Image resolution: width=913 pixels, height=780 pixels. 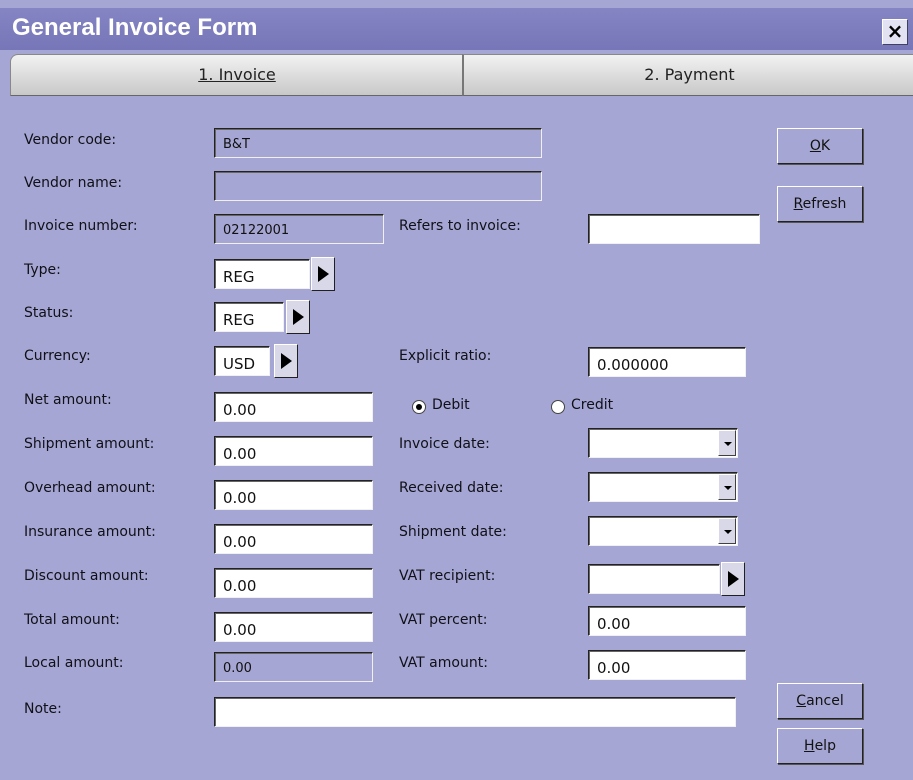 What do you see at coordinates (447, 576) in the screenshot?
I see `vat-recipient-label: VAT recipient:` at bounding box center [447, 576].